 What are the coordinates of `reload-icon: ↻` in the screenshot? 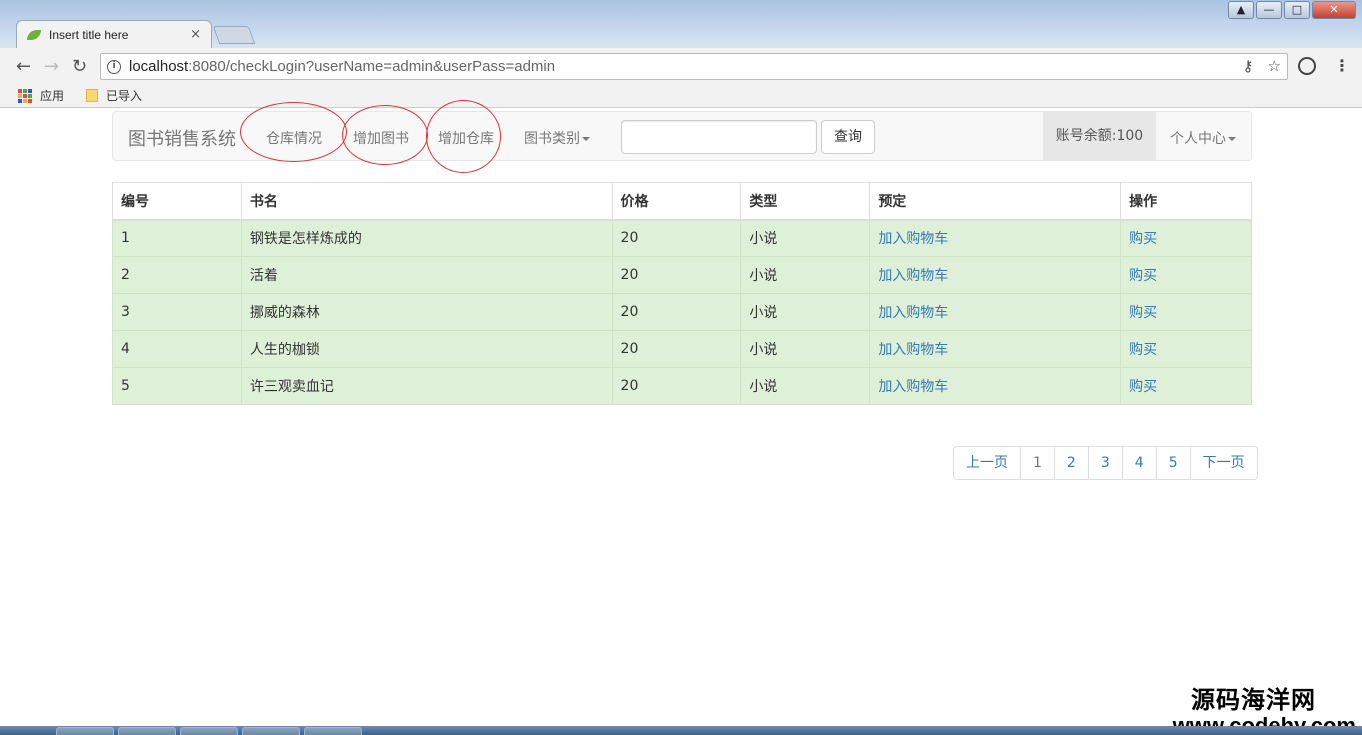 It's located at (79, 66).